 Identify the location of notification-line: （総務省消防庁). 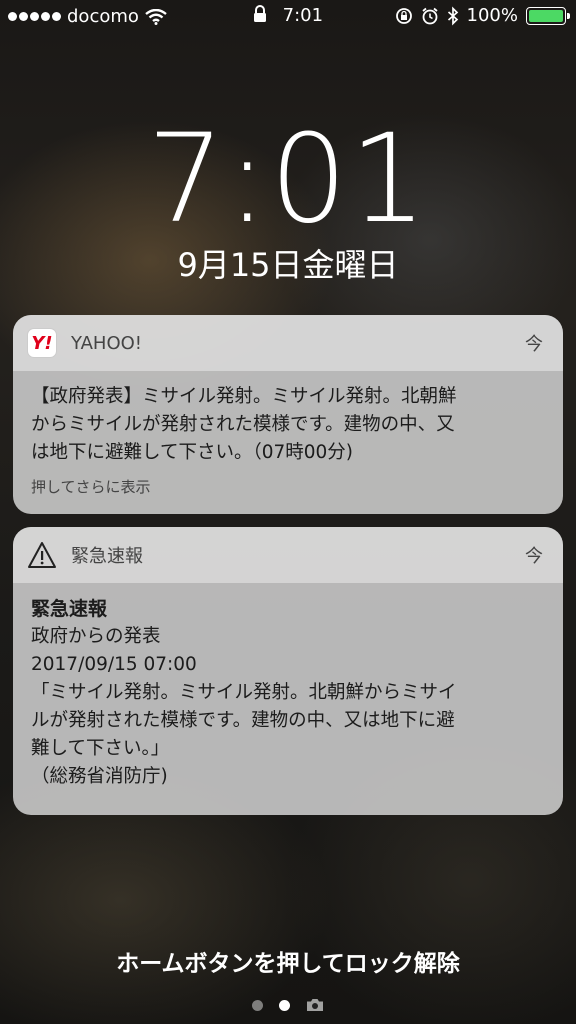
(99, 776).